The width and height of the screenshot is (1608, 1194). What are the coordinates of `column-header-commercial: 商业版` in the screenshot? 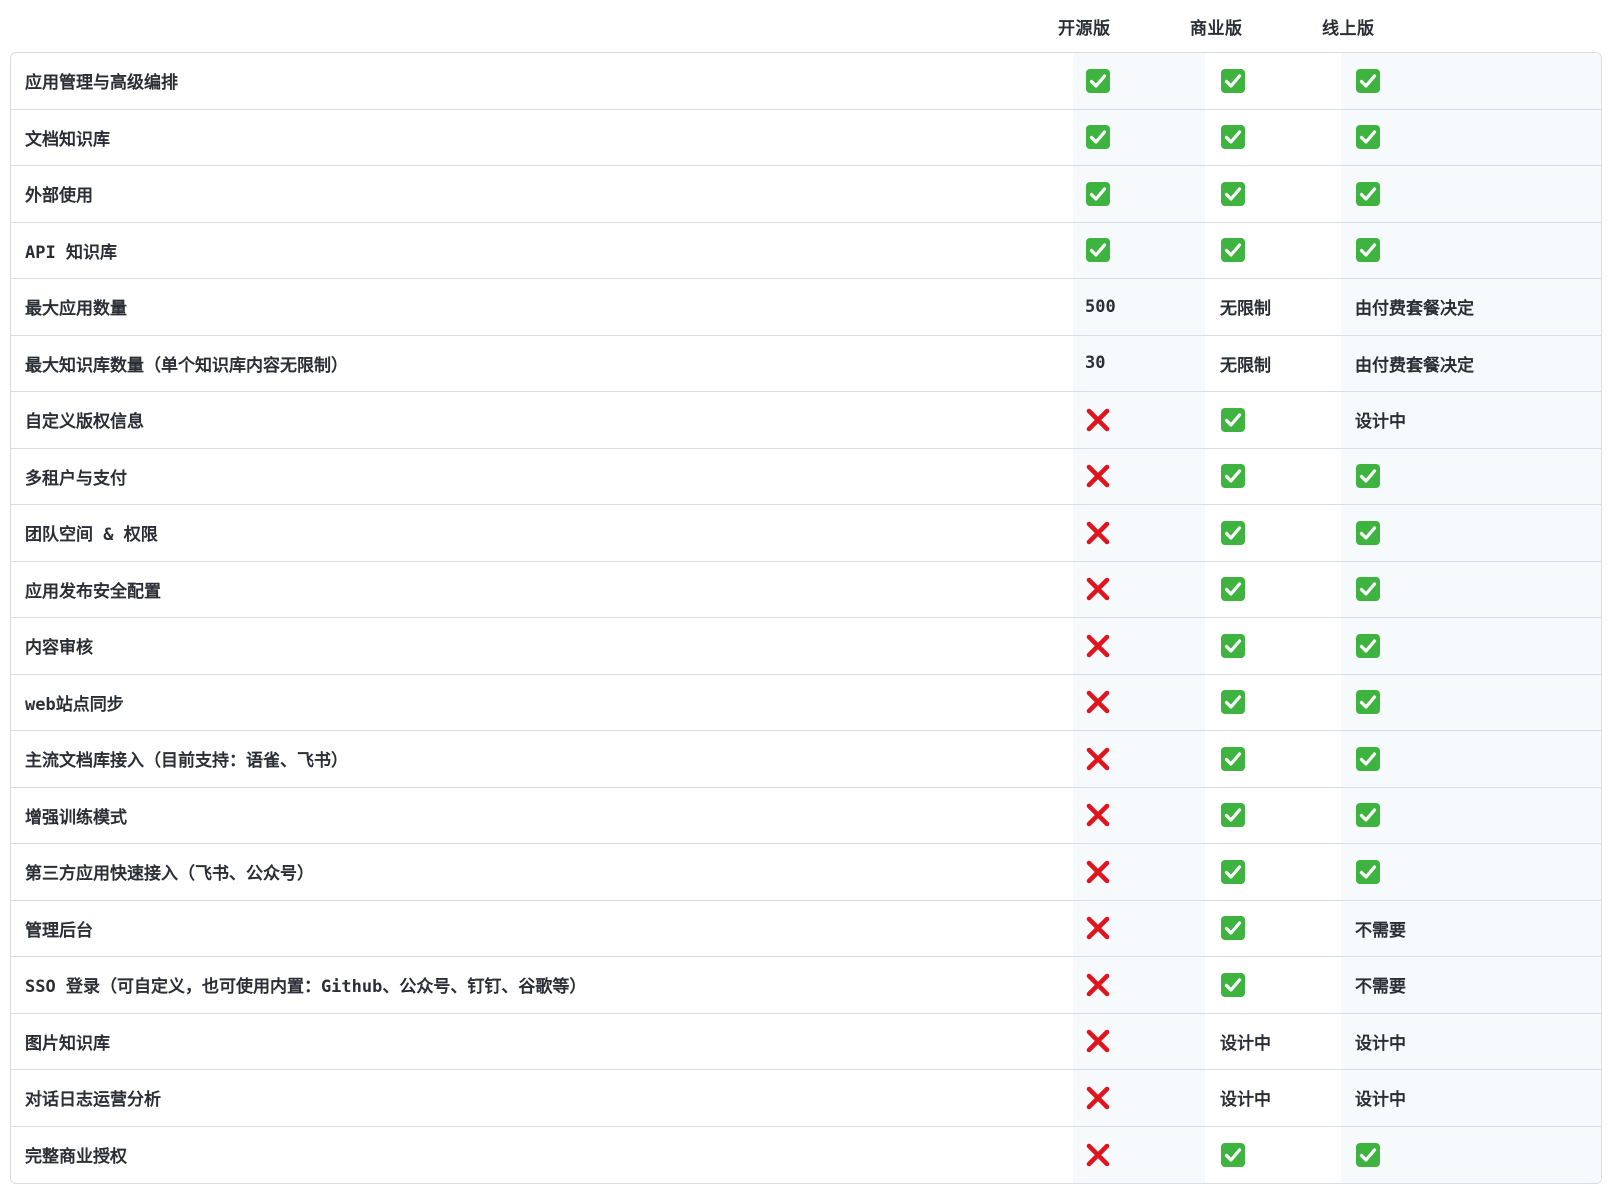 It's located at (1216, 29).